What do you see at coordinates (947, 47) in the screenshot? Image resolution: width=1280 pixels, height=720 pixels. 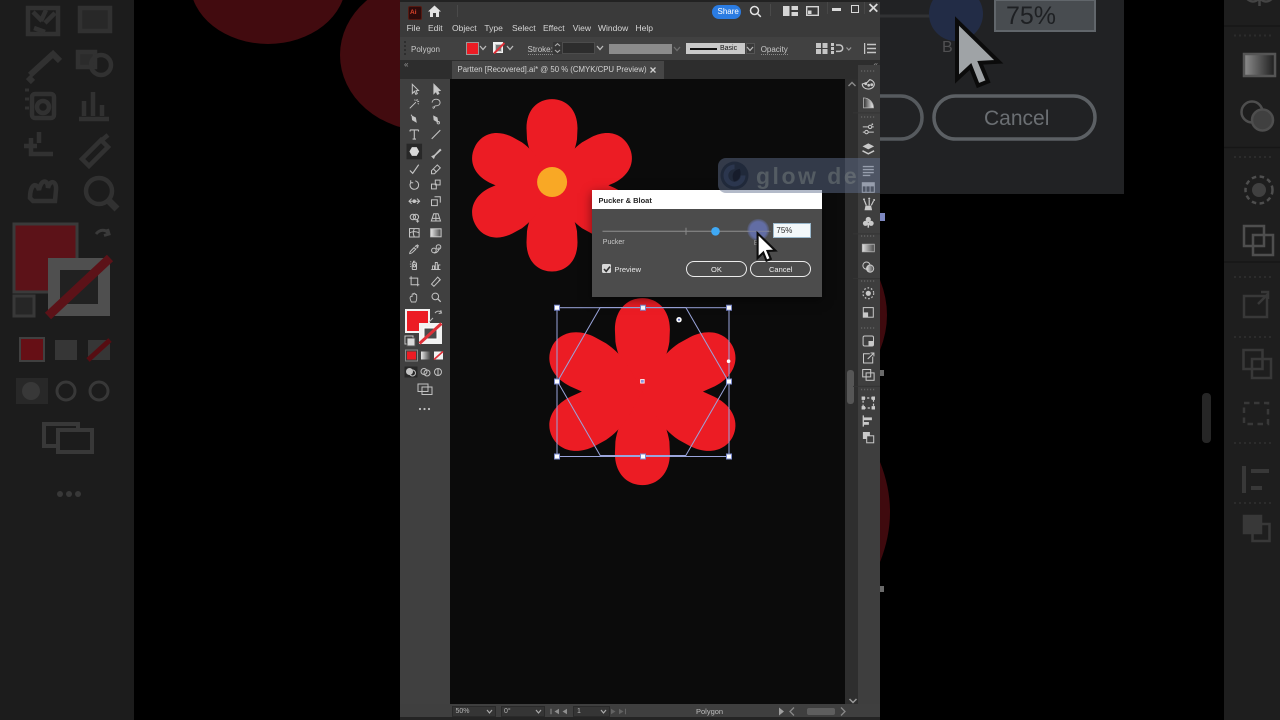 I see `svg-text: B` at bounding box center [947, 47].